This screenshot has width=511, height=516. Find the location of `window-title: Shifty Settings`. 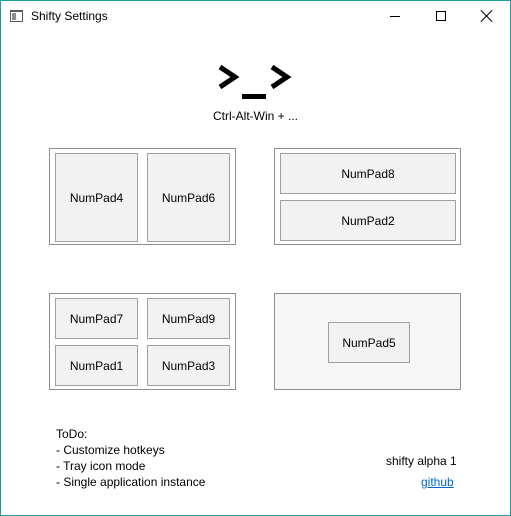

window-title: Shifty Settings is located at coordinates (69, 16).